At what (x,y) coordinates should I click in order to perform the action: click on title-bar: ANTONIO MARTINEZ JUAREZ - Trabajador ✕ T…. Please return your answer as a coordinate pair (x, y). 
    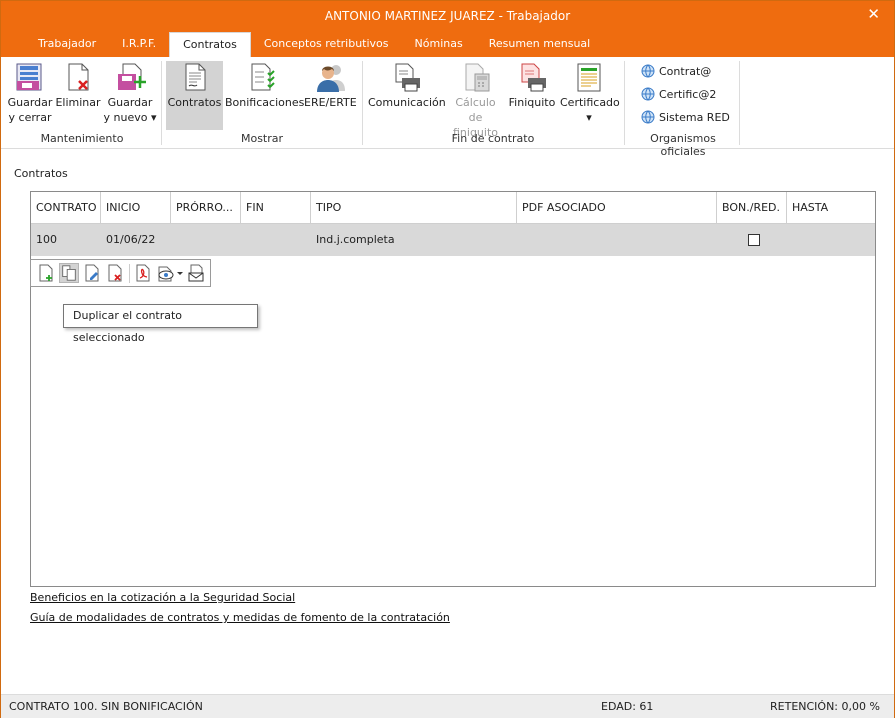
    Looking at the image, I should click on (447, 29).